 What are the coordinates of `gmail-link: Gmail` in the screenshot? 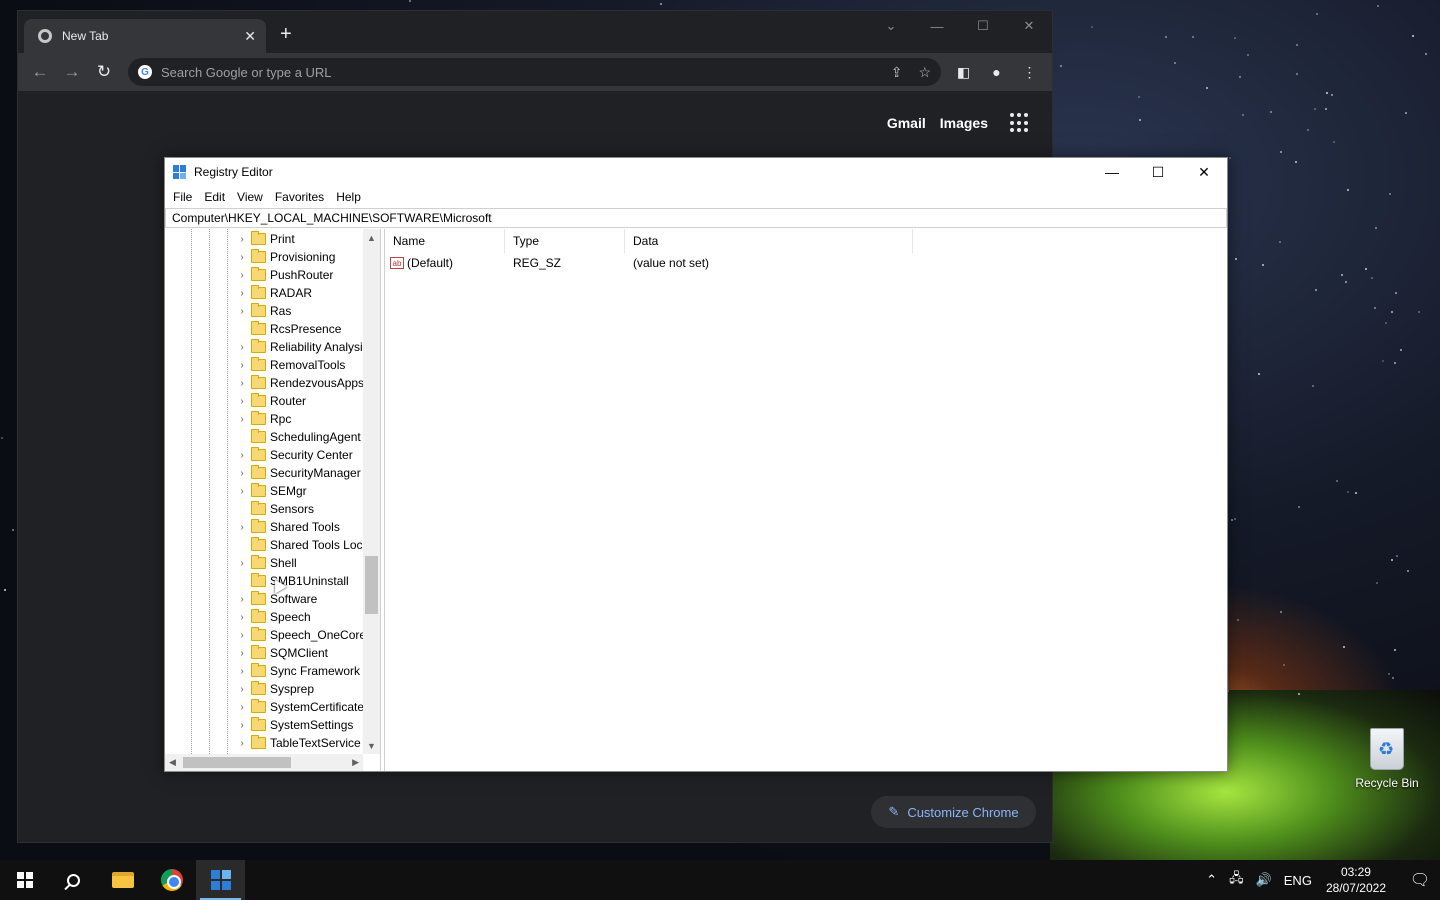 It's located at (906, 123).